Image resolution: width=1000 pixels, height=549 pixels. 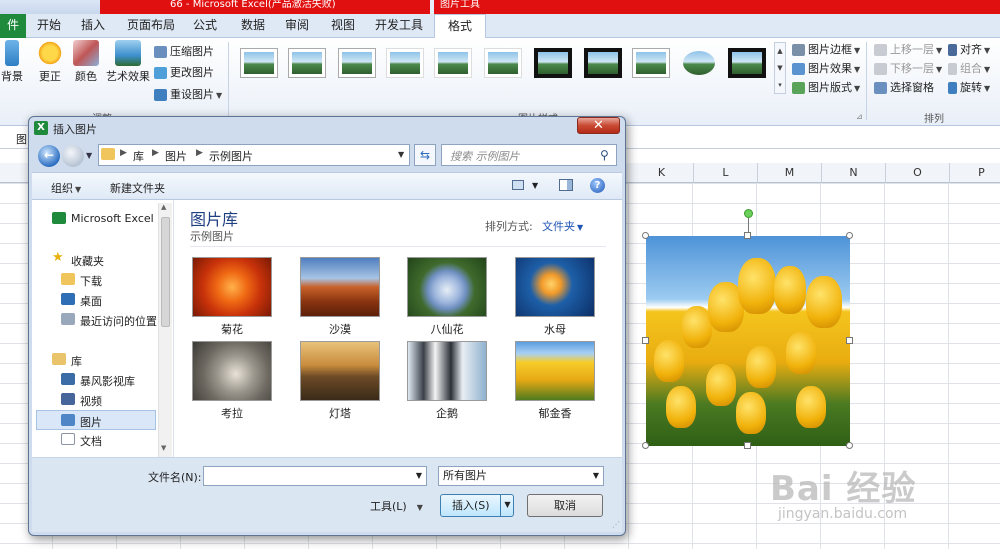 What do you see at coordinates (849, 445) in the screenshot?
I see `resize-handle-bottom-right` at bounding box center [849, 445].